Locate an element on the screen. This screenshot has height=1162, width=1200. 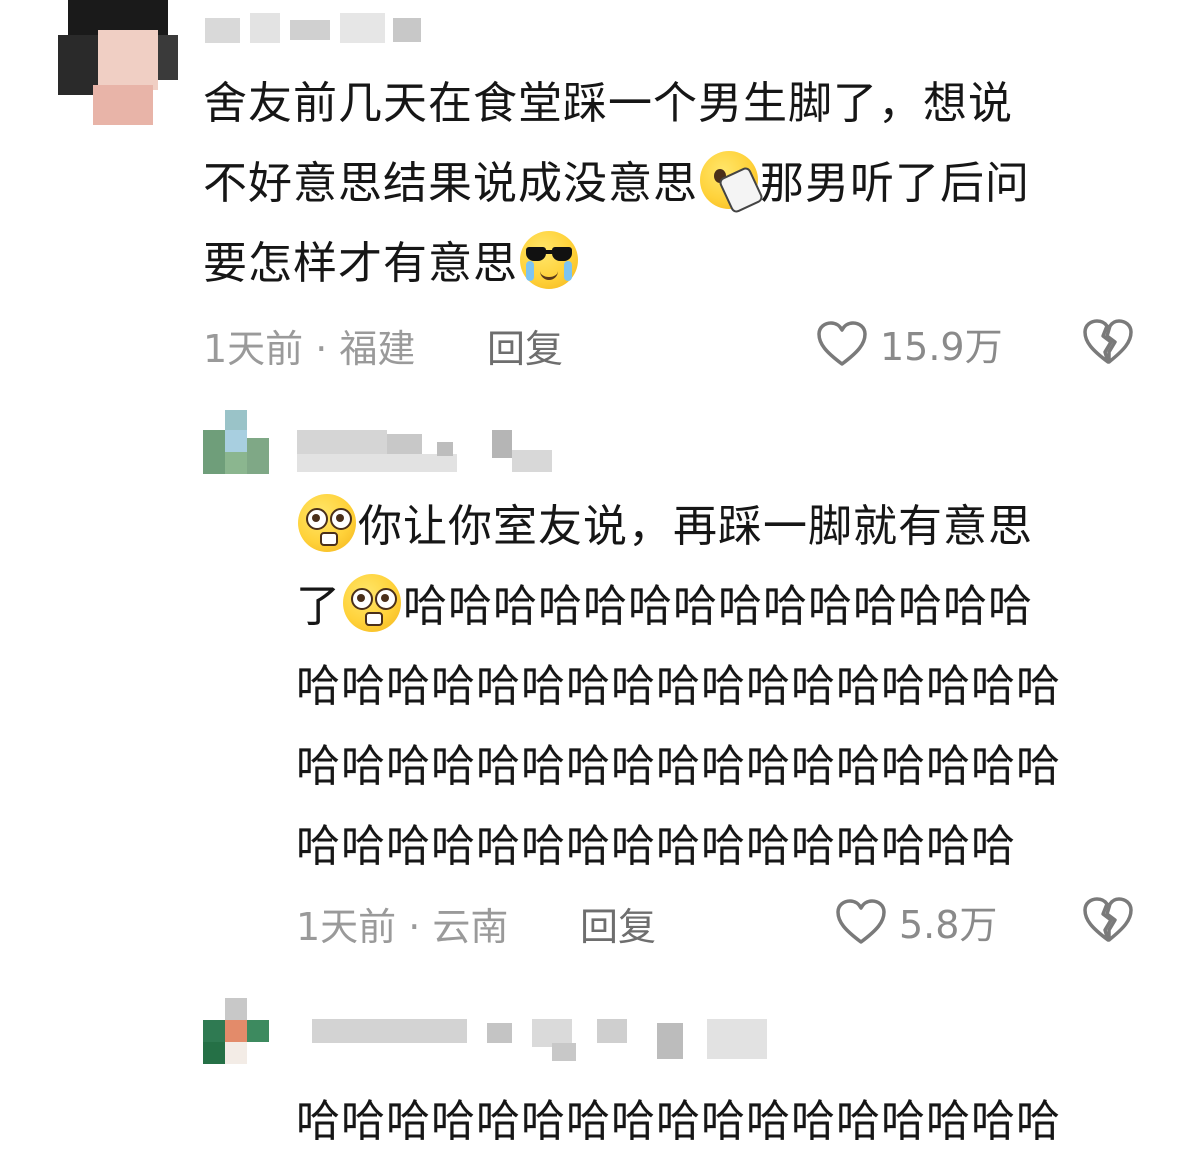
time-location: 1天前 · 福建 is located at coordinates (309, 349).